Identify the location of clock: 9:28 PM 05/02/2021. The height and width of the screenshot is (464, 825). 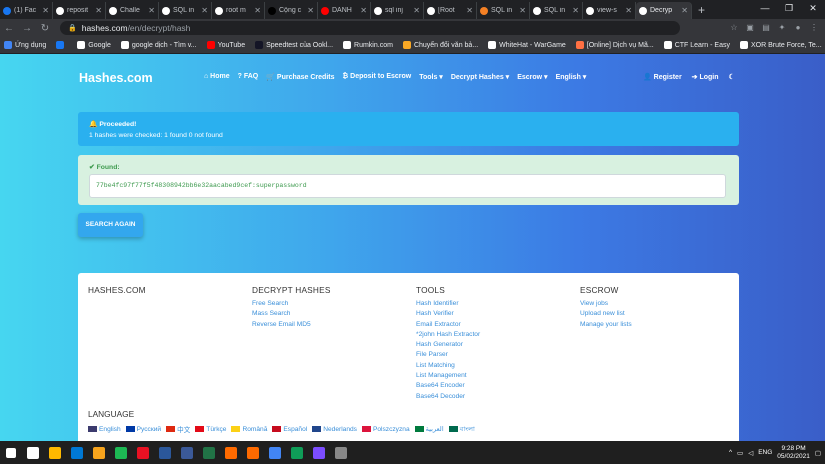
(793, 453).